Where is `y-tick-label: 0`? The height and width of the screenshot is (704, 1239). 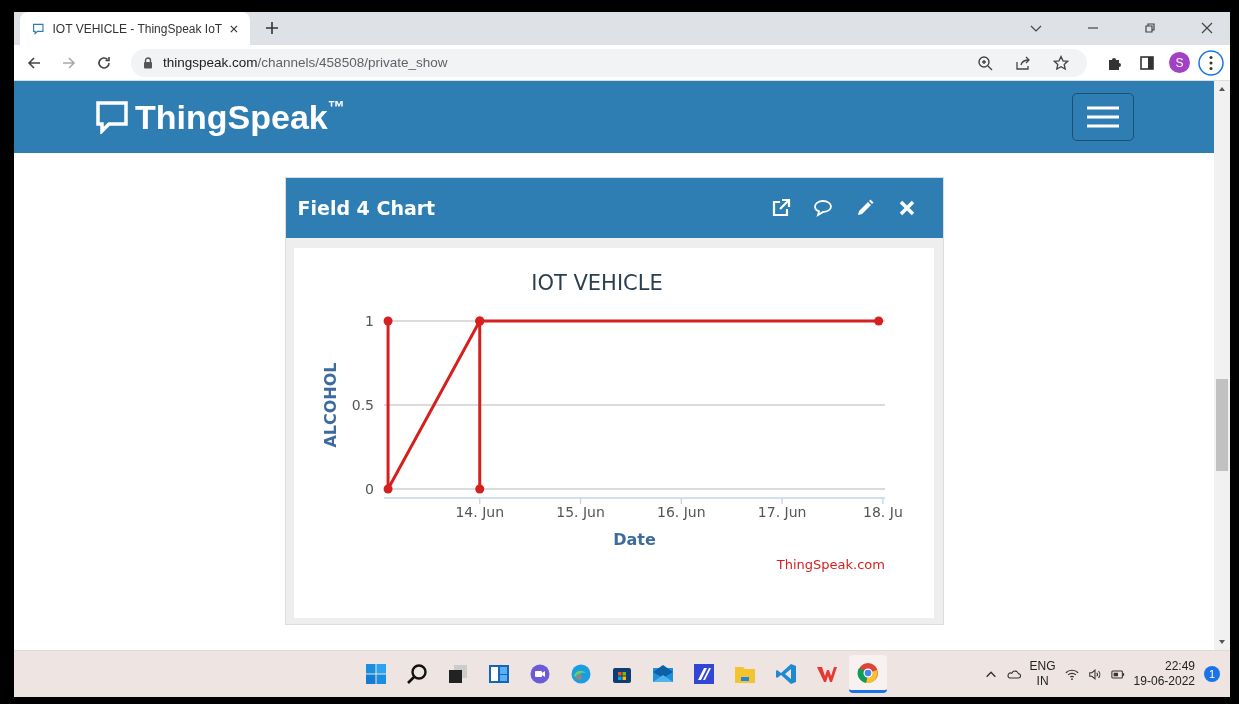
y-tick-label: 0 is located at coordinates (369, 489).